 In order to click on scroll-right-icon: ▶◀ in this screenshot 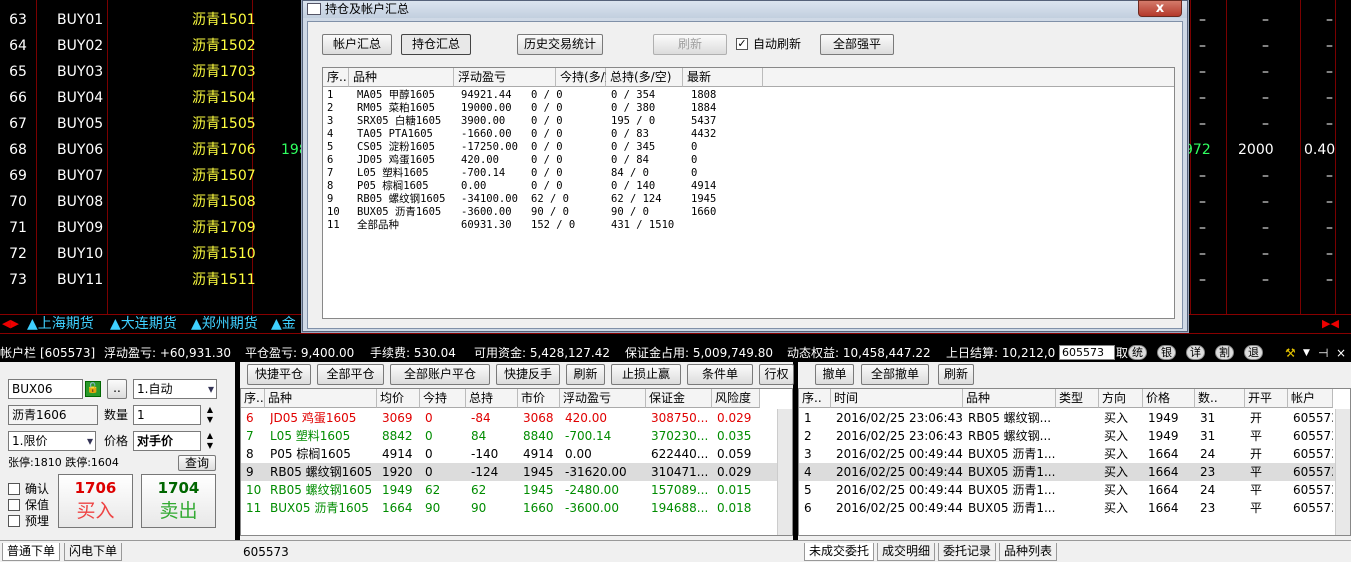, I will do `click(1330, 323)`.